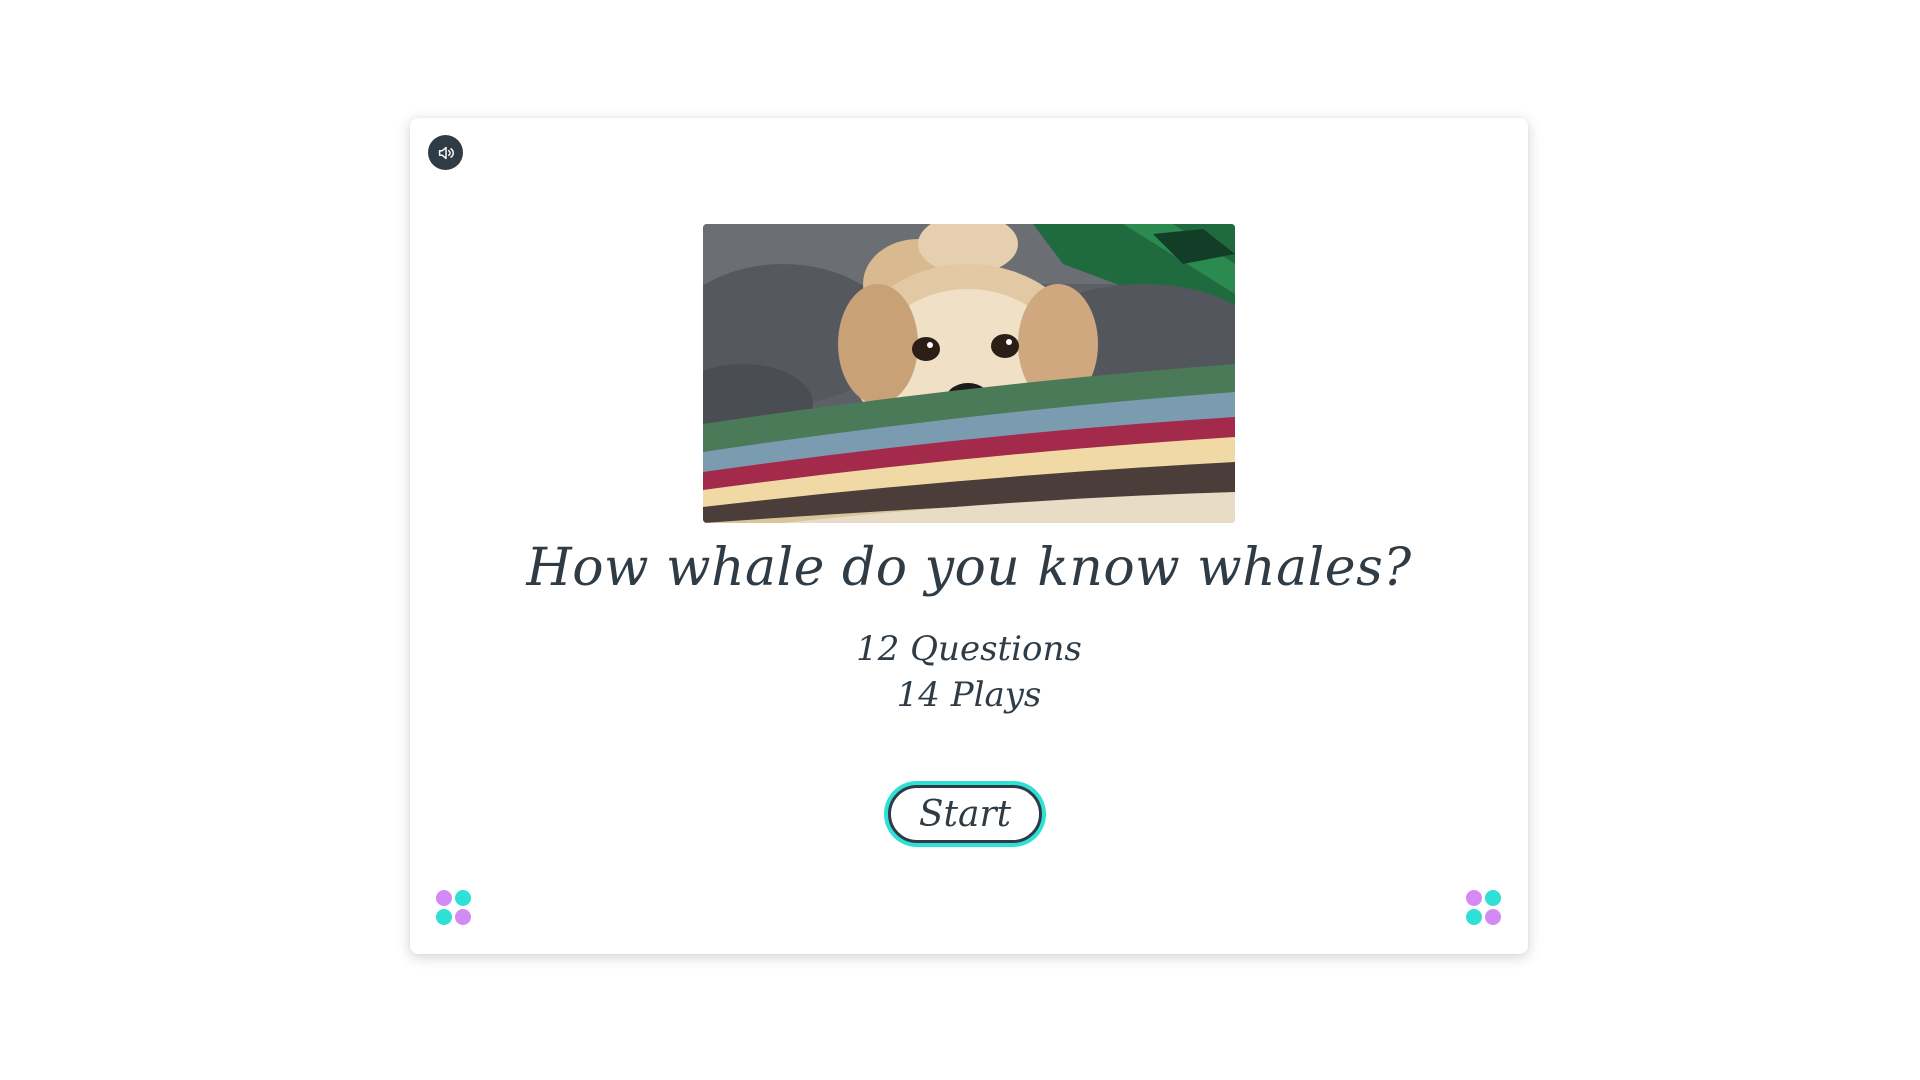 The width and height of the screenshot is (1920, 1080). Describe the element at coordinates (969, 649) in the screenshot. I see `questions-count: 12 Questions` at that location.